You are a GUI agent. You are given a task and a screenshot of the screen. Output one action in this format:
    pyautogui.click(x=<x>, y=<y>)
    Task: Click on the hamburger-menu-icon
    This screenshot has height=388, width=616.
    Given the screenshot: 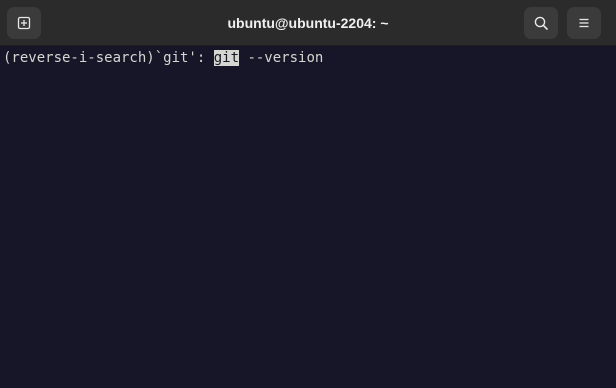 What is the action you would take?
    pyautogui.click(x=584, y=23)
    